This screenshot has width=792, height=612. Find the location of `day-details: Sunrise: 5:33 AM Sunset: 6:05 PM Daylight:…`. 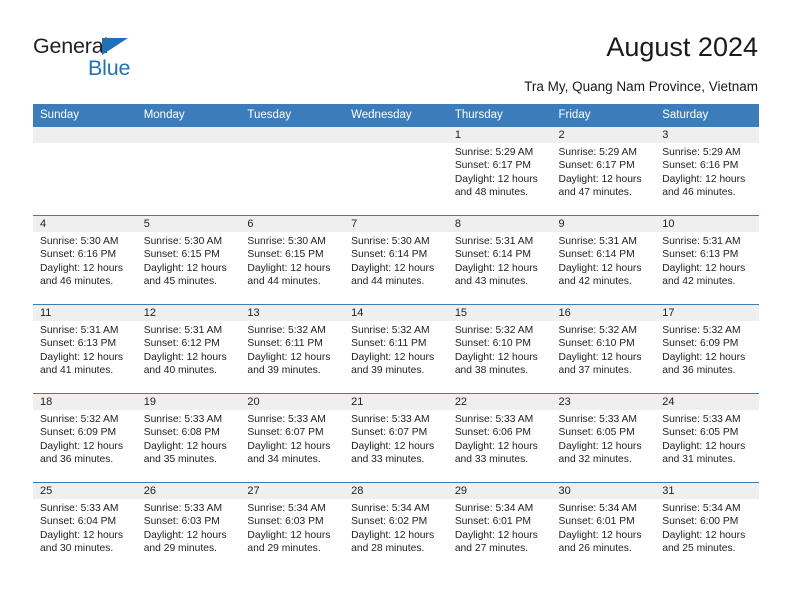

day-details: Sunrise: 5:33 AM Sunset: 6:05 PM Daylight:… is located at coordinates (707, 438).